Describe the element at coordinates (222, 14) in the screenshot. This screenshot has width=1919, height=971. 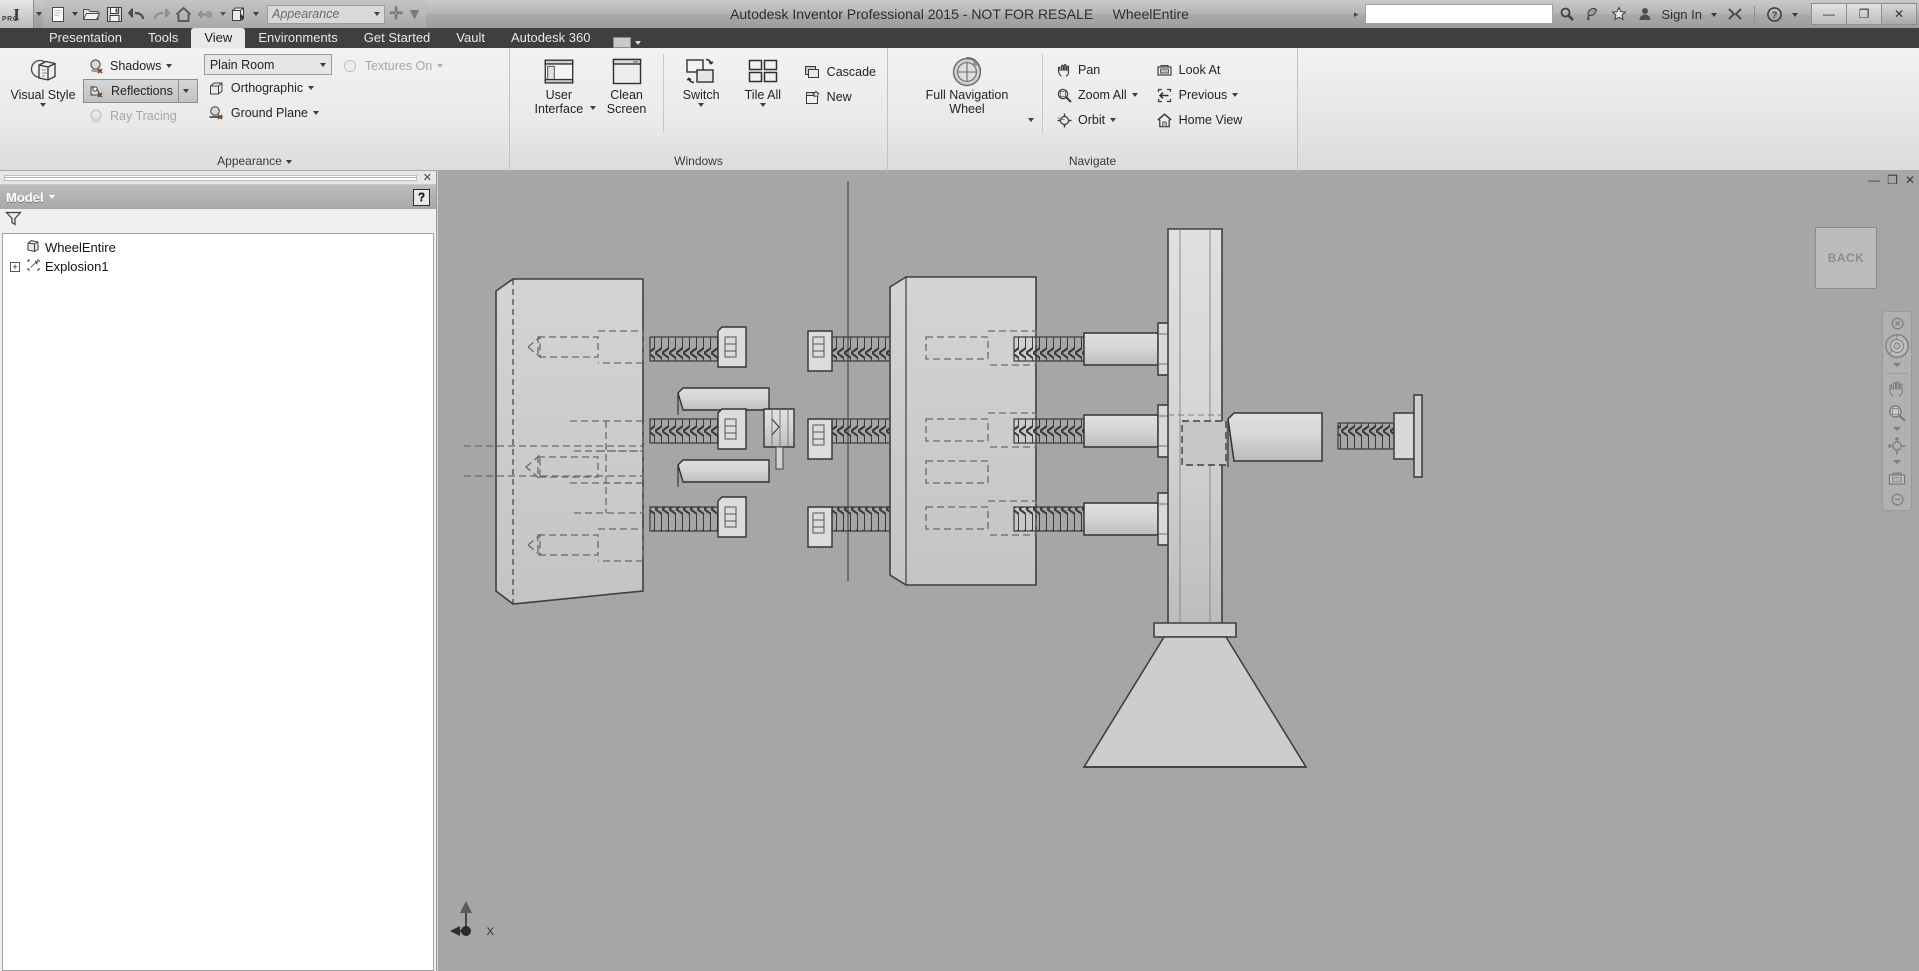
I see `return-caret` at that location.